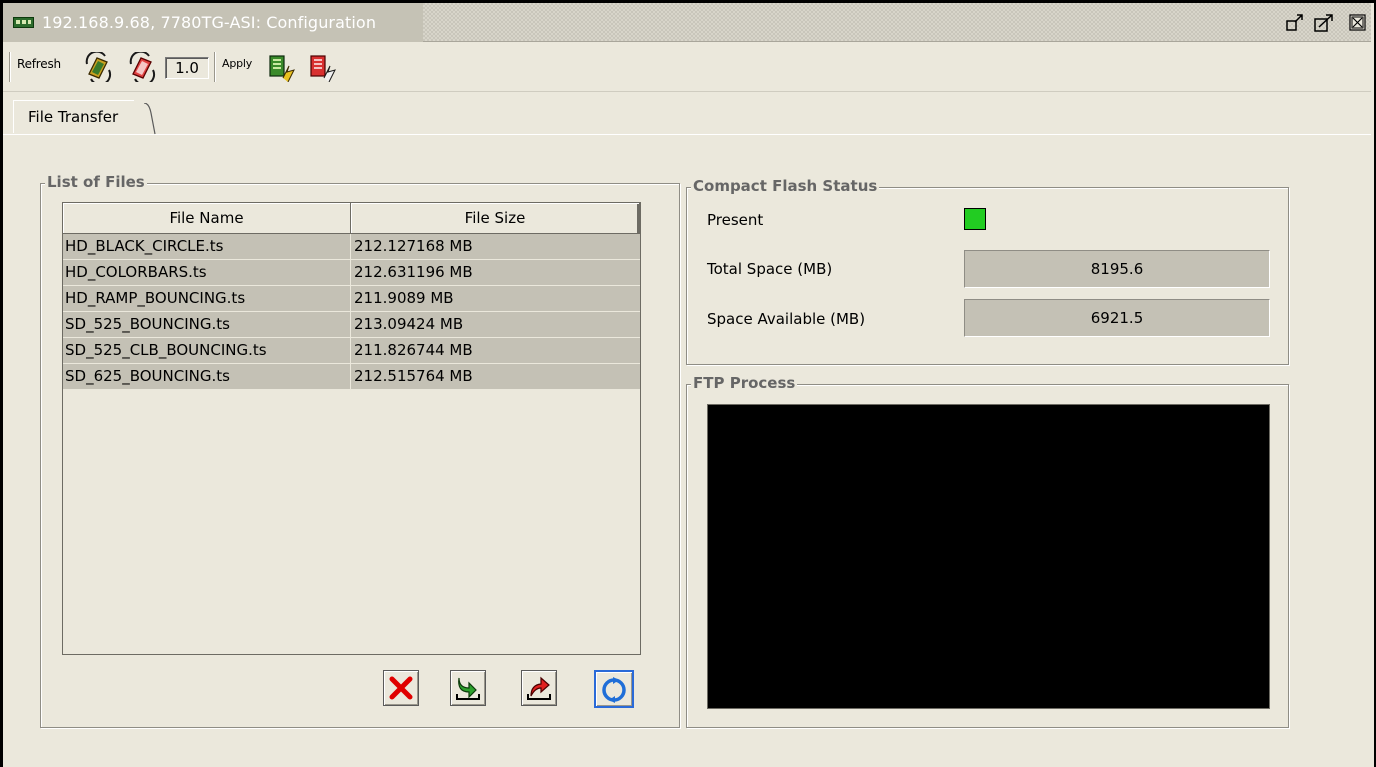  Describe the element at coordinates (323, 67) in the screenshot. I see `apply-cancel-icon` at that location.